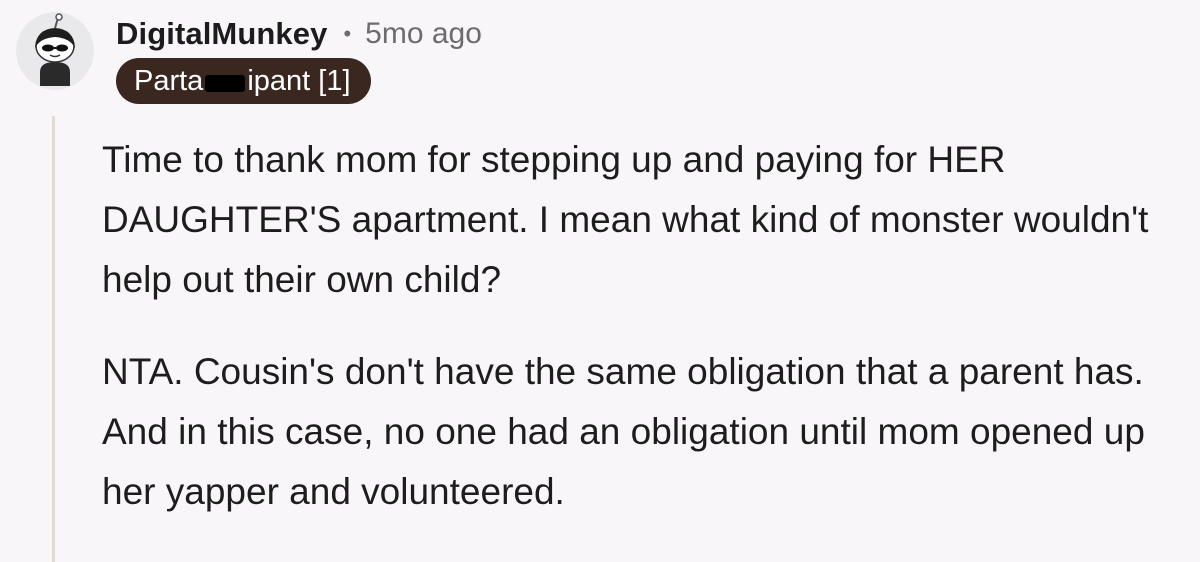 Image resolution: width=1200 pixels, height=562 pixels. I want to click on redaction-bar-icon, so click(225, 83).